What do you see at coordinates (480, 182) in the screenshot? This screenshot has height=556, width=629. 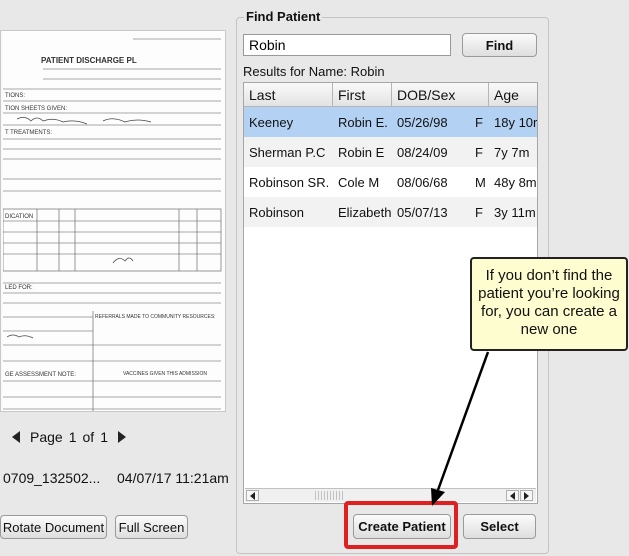 I see `cell-sex: M` at bounding box center [480, 182].